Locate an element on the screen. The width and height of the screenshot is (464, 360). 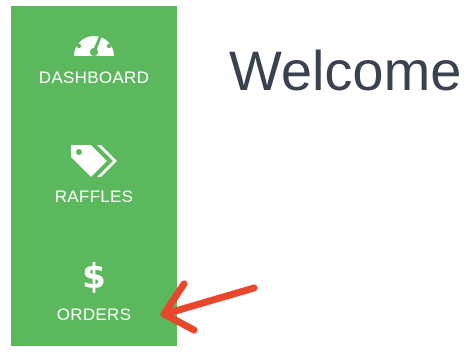
sidebar-item-raffles: RAFFLES is located at coordinates (94, 173).